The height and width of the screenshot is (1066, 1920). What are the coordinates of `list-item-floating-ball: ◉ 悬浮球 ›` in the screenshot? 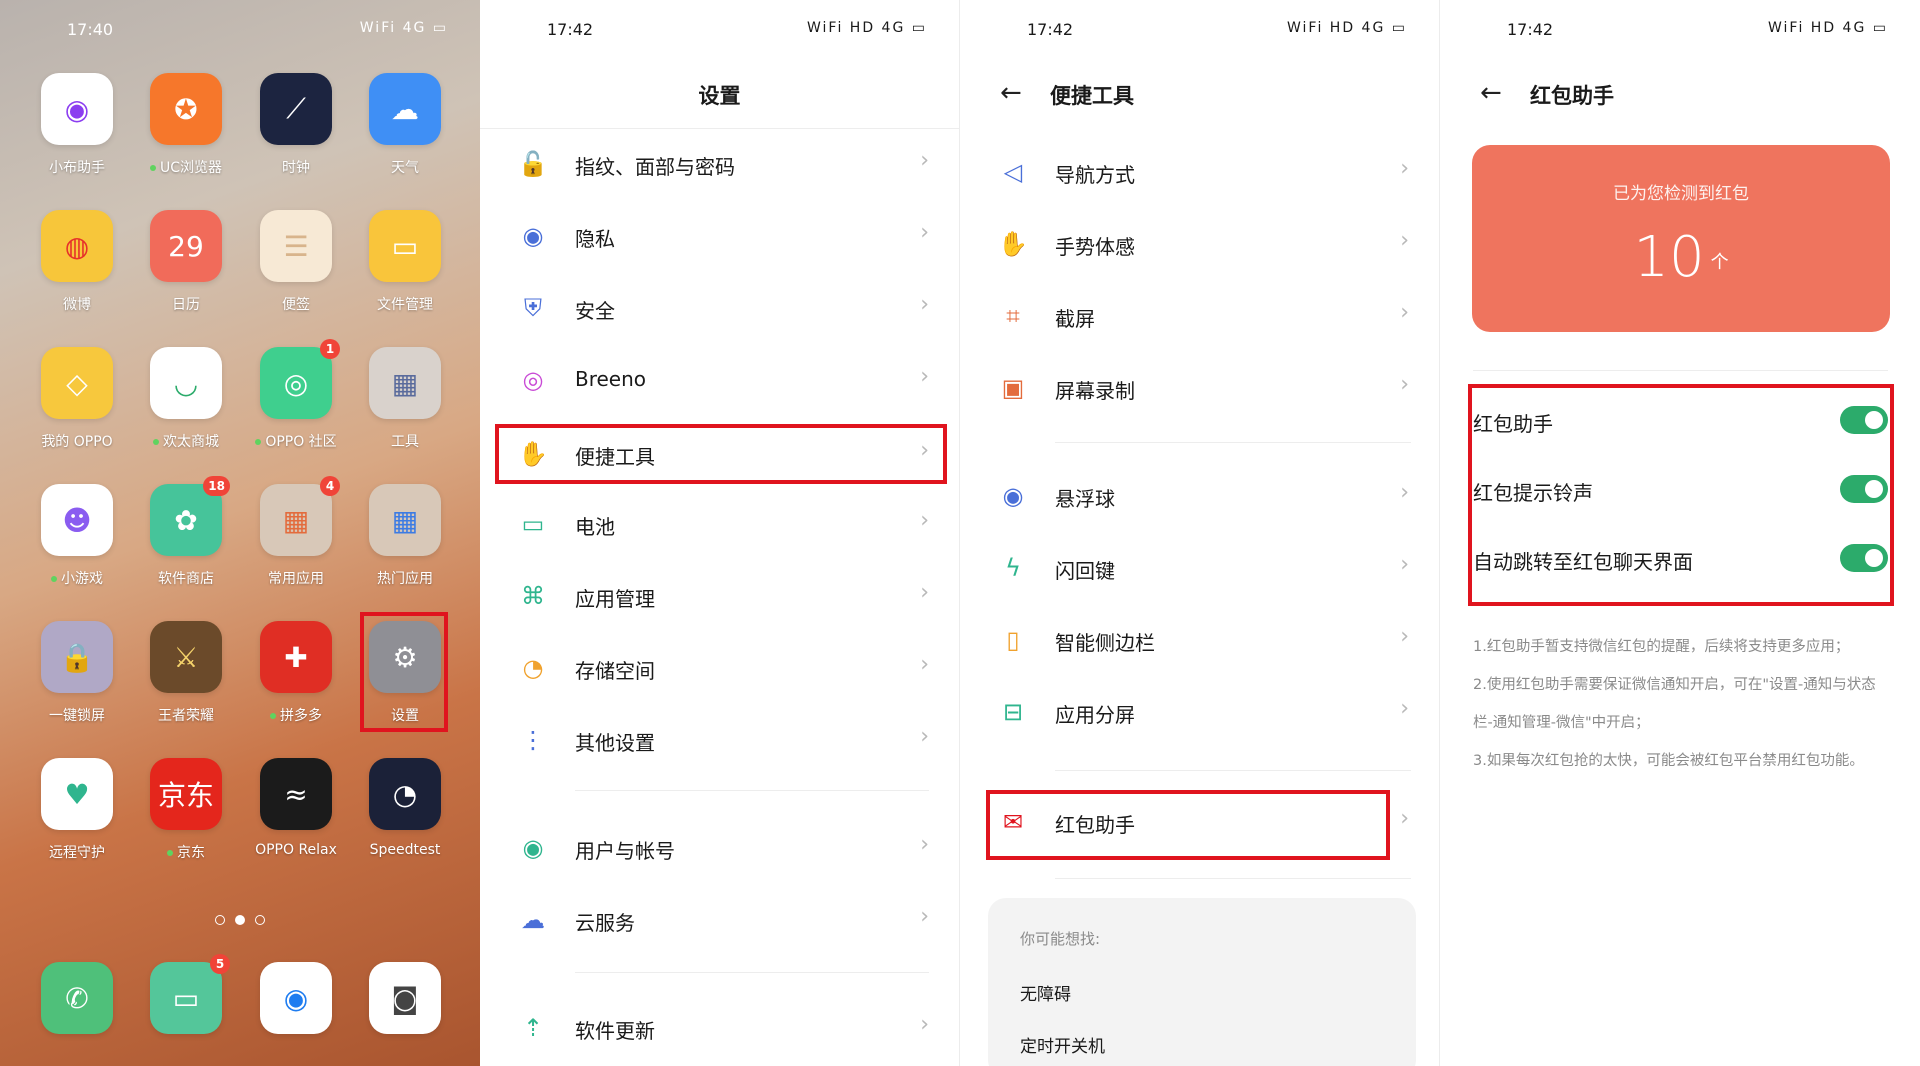 It's located at (1199, 496).